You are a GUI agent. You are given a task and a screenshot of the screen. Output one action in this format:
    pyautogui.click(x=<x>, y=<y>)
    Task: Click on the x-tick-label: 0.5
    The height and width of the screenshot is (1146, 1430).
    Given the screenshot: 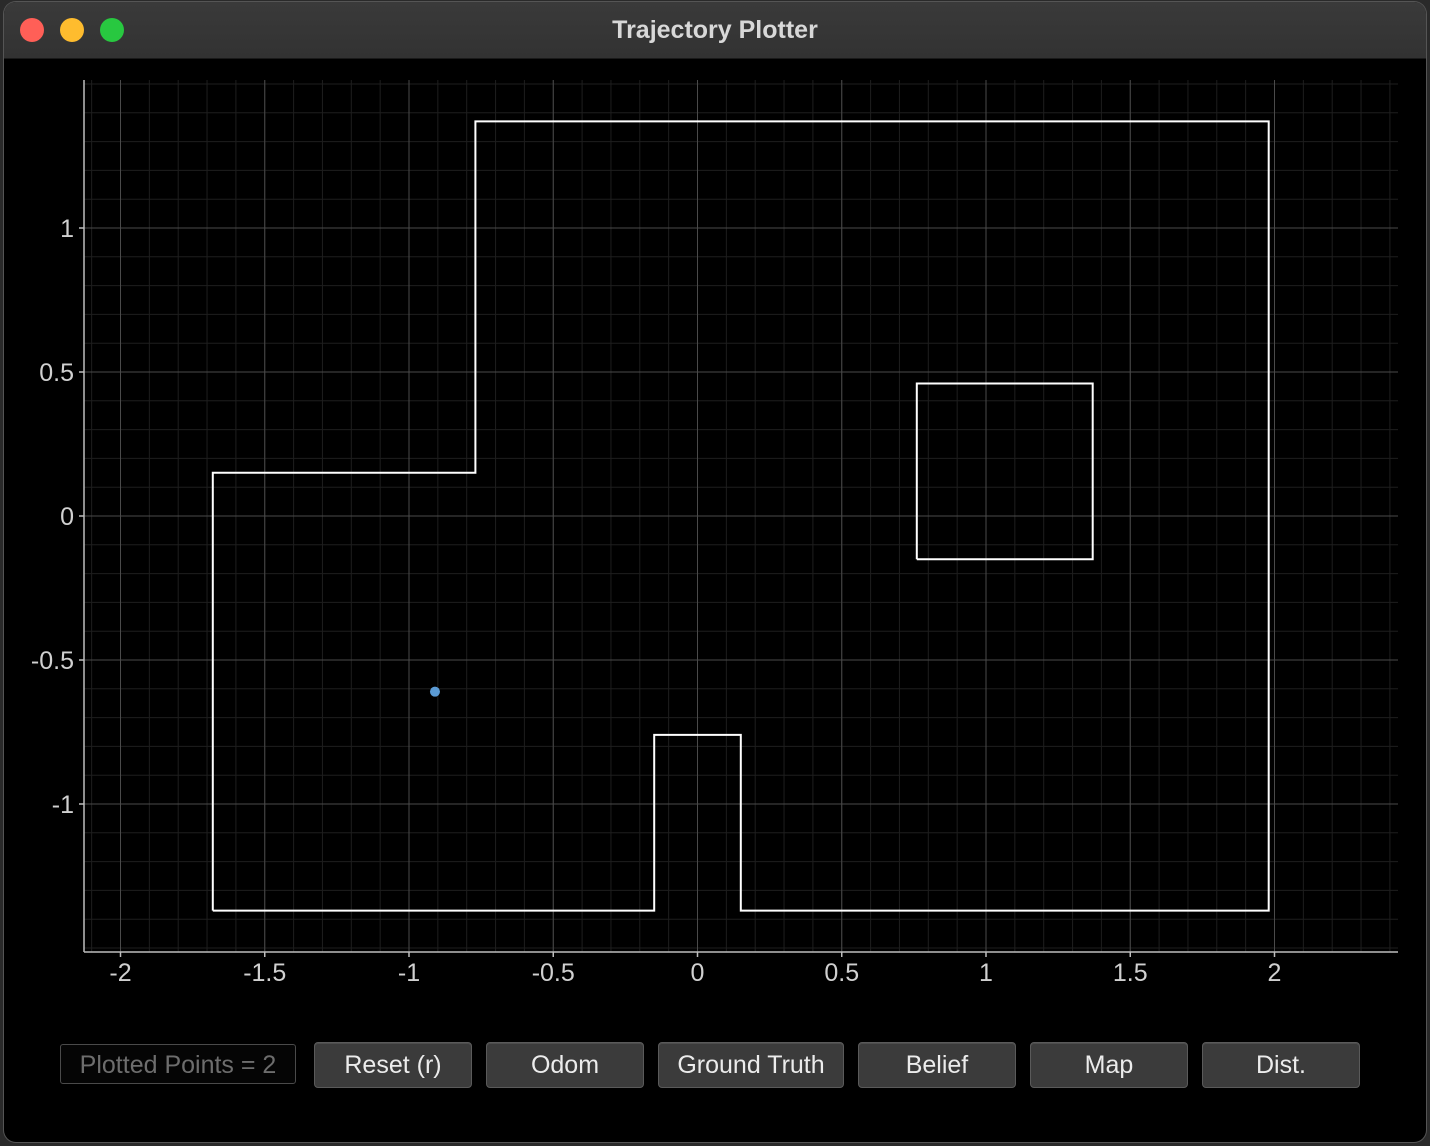 What is the action you would take?
    pyautogui.click(x=841, y=973)
    